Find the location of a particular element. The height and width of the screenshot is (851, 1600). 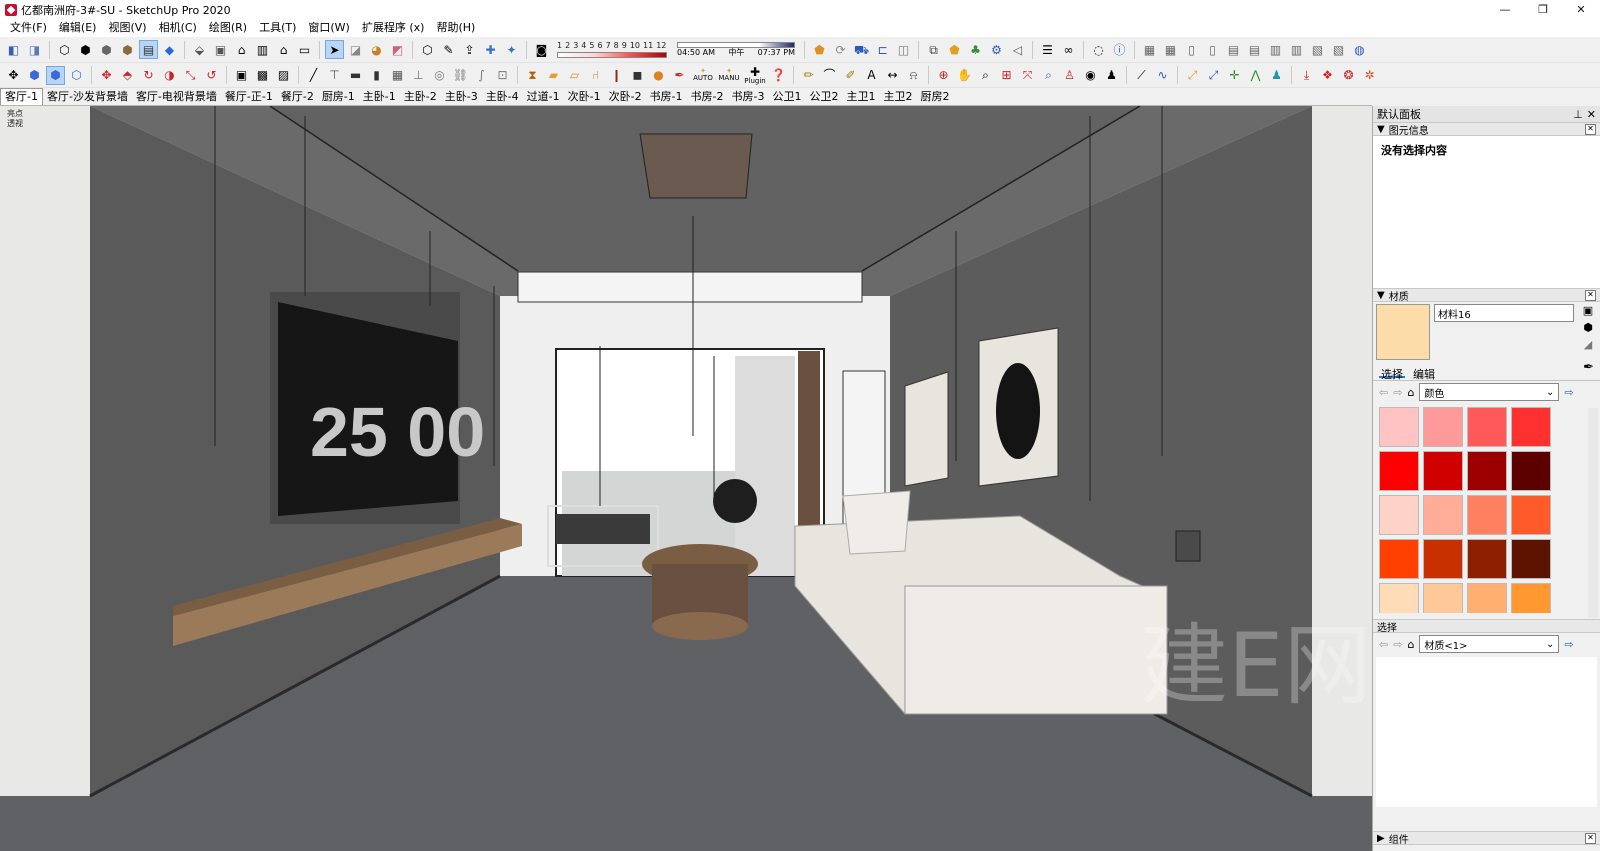

speaker-icon: ◁ is located at coordinates (1017, 49).